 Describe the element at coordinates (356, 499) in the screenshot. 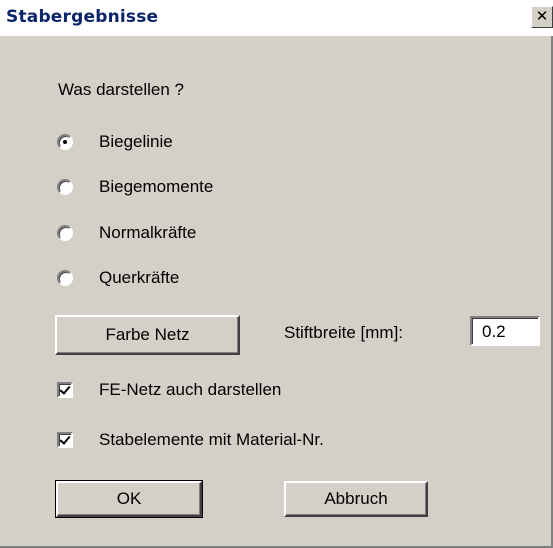

I see `cancel-button: Abbruch` at that location.